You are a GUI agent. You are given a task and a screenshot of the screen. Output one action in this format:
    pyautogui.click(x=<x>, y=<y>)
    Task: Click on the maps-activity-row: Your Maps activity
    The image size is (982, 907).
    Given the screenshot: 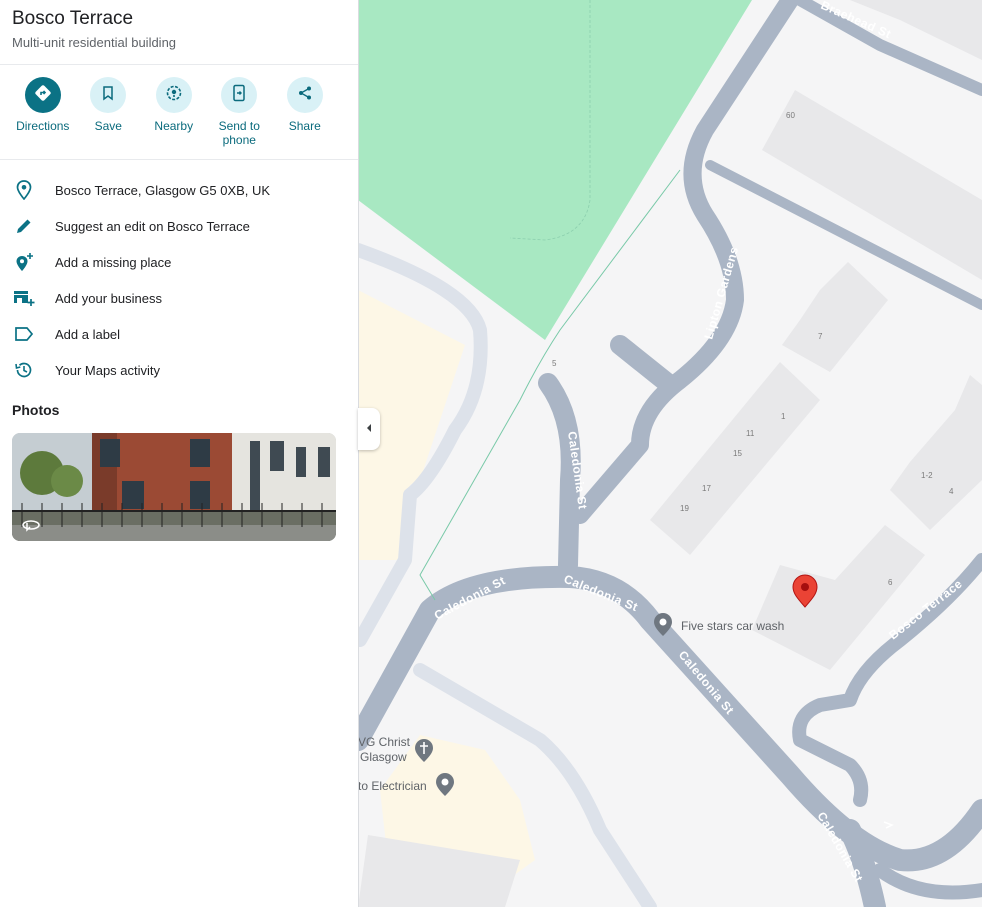 What is the action you would take?
    pyautogui.click(x=179, y=370)
    